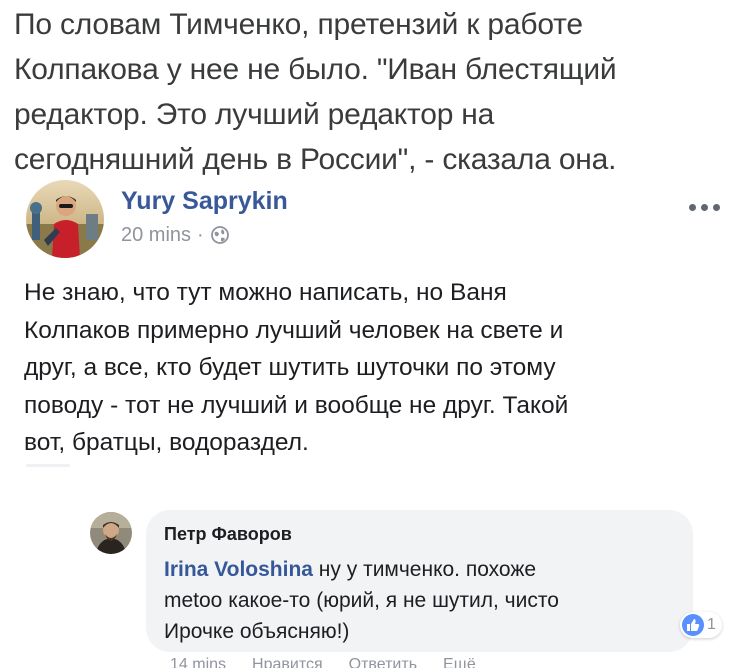 The image size is (749, 668). What do you see at coordinates (48, 465) in the screenshot?
I see `divider` at bounding box center [48, 465].